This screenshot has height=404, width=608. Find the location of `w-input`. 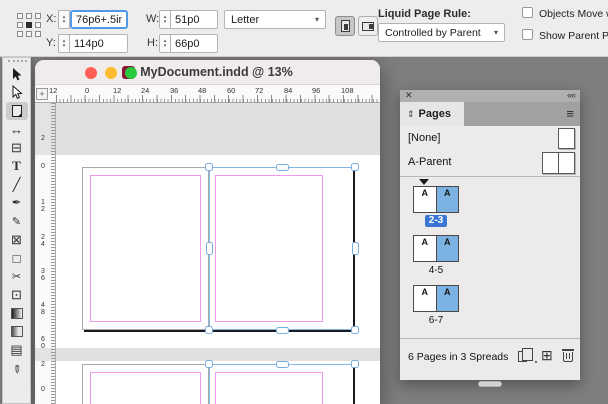

w-input is located at coordinates (194, 19).